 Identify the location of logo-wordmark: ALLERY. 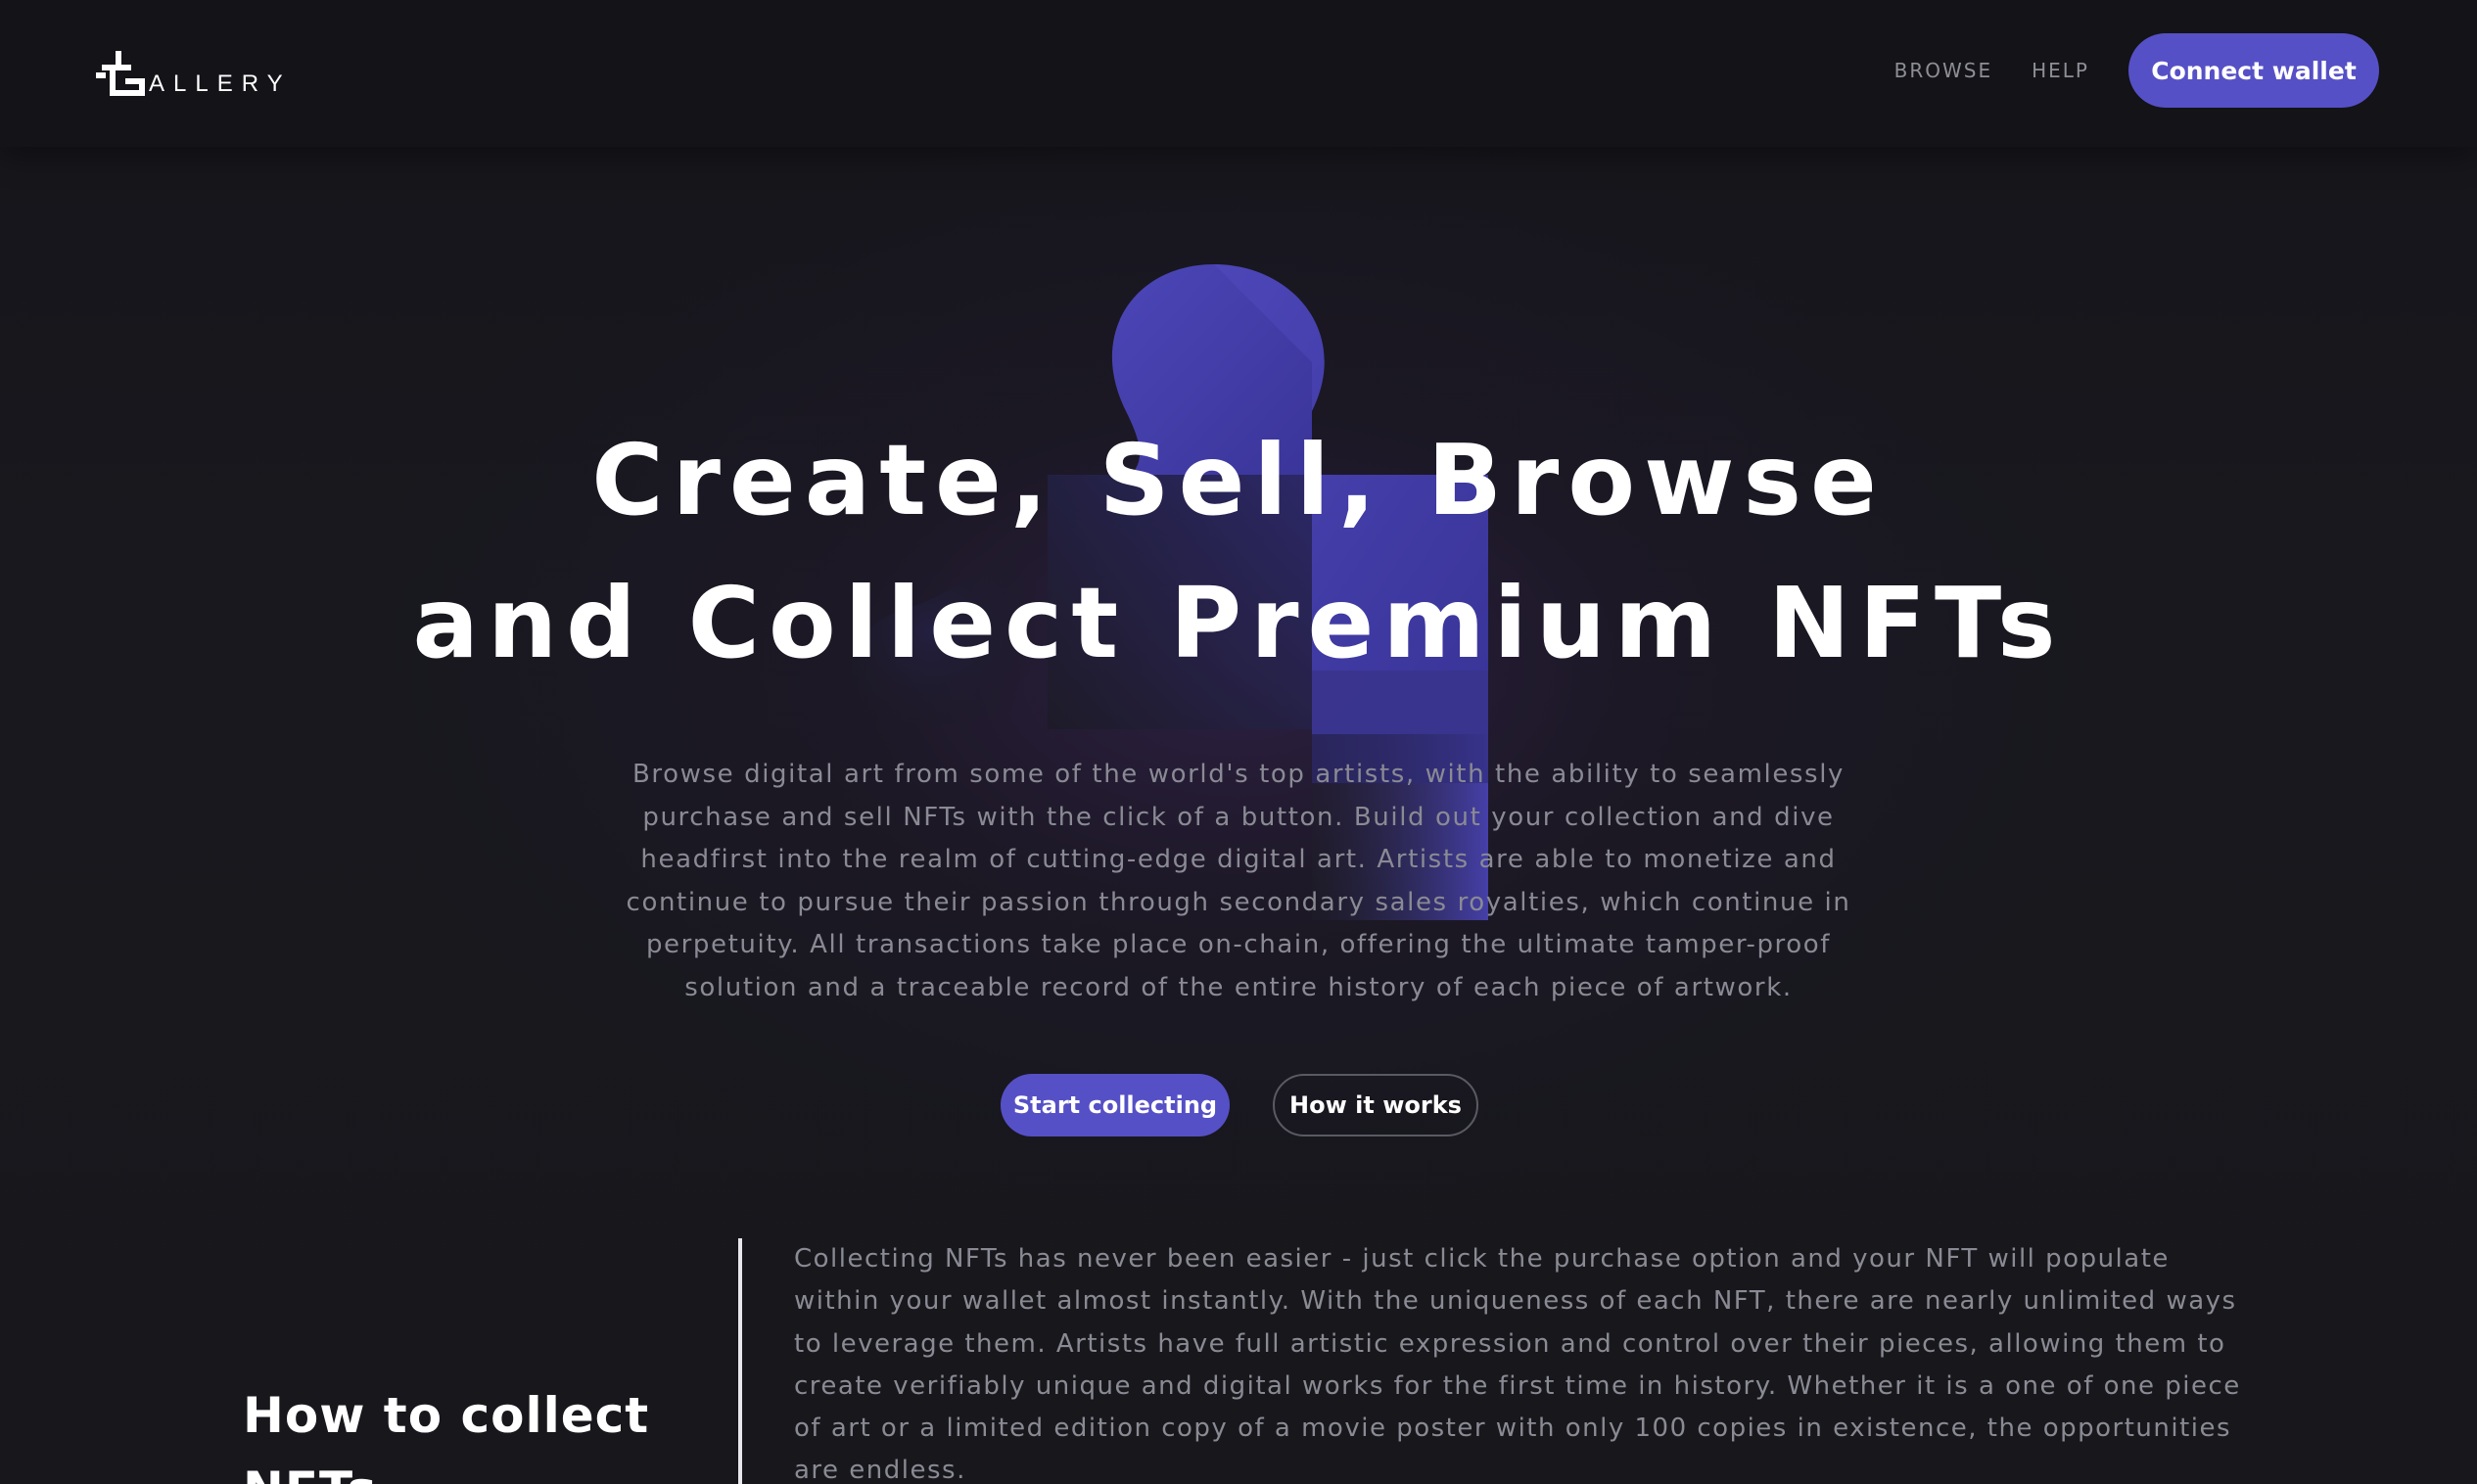
(220, 83).